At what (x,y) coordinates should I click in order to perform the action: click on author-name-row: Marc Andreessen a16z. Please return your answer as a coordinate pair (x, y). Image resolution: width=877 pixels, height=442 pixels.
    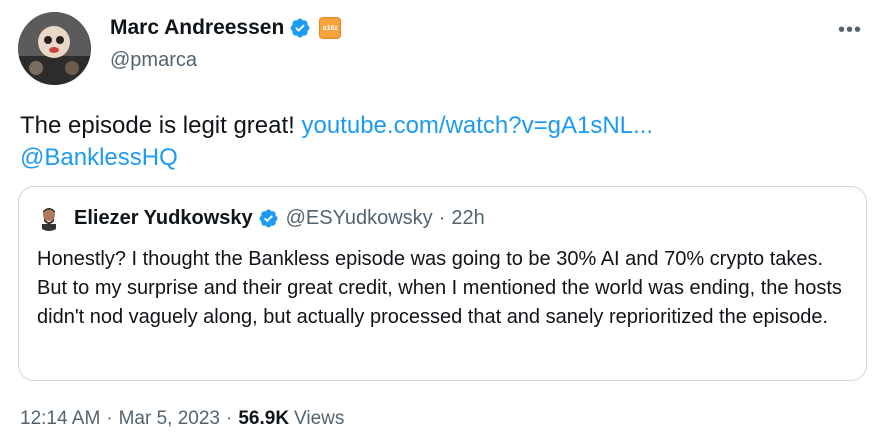
    Looking at the image, I should click on (226, 28).